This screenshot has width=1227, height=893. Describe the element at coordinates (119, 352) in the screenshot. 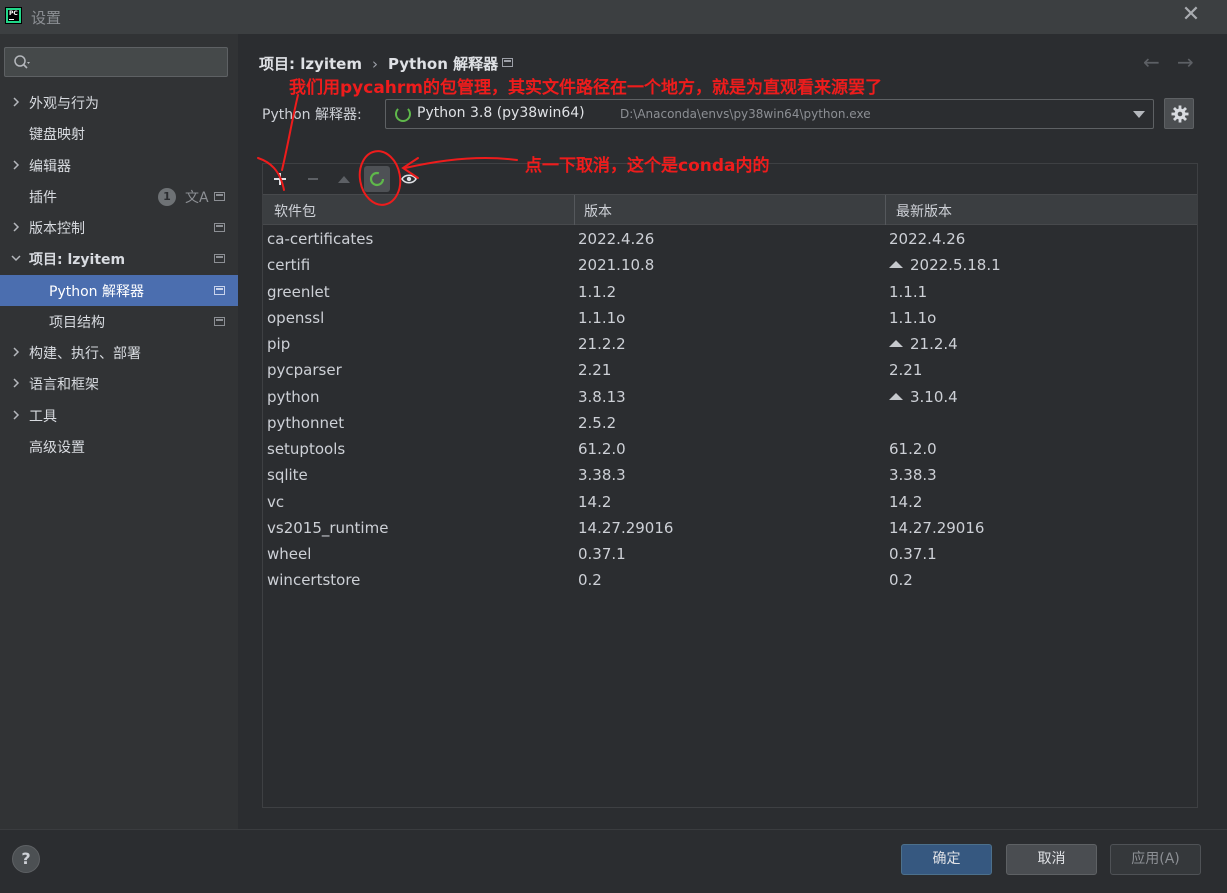

I see `sidebar-item-build: 构建、执行、部署` at that location.